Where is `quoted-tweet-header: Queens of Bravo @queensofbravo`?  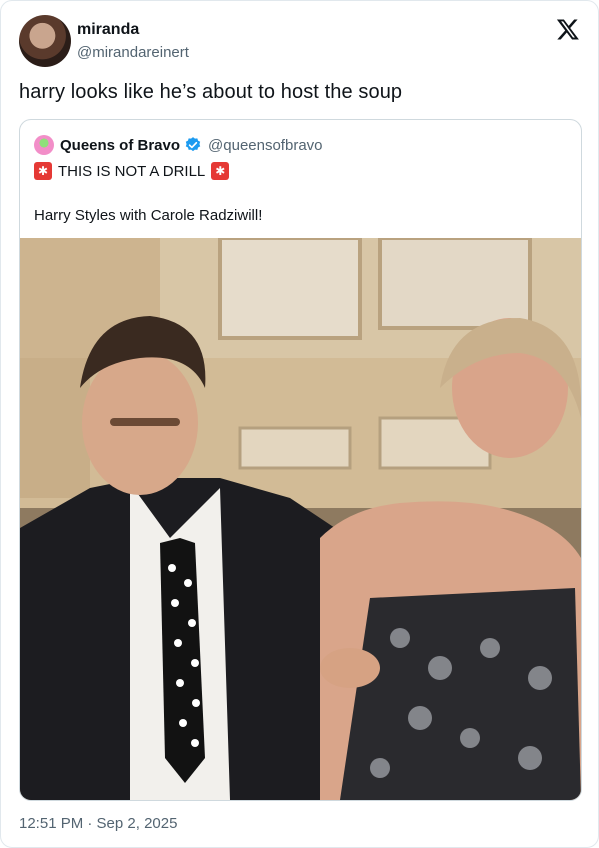
quoted-tweet-header: Queens of Bravo @queensofbravo is located at coordinates (300, 145).